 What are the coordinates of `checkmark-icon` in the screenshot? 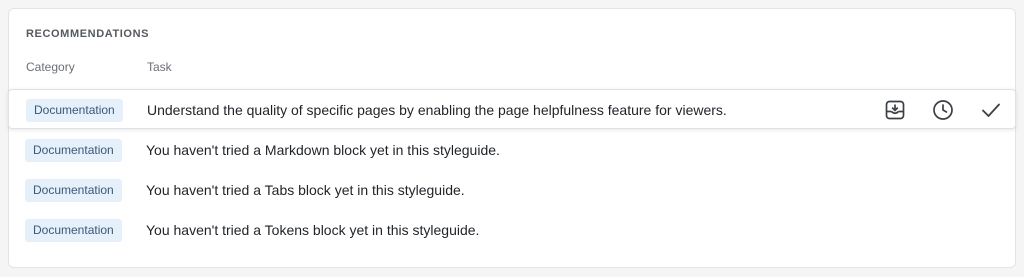 It's located at (991, 110).